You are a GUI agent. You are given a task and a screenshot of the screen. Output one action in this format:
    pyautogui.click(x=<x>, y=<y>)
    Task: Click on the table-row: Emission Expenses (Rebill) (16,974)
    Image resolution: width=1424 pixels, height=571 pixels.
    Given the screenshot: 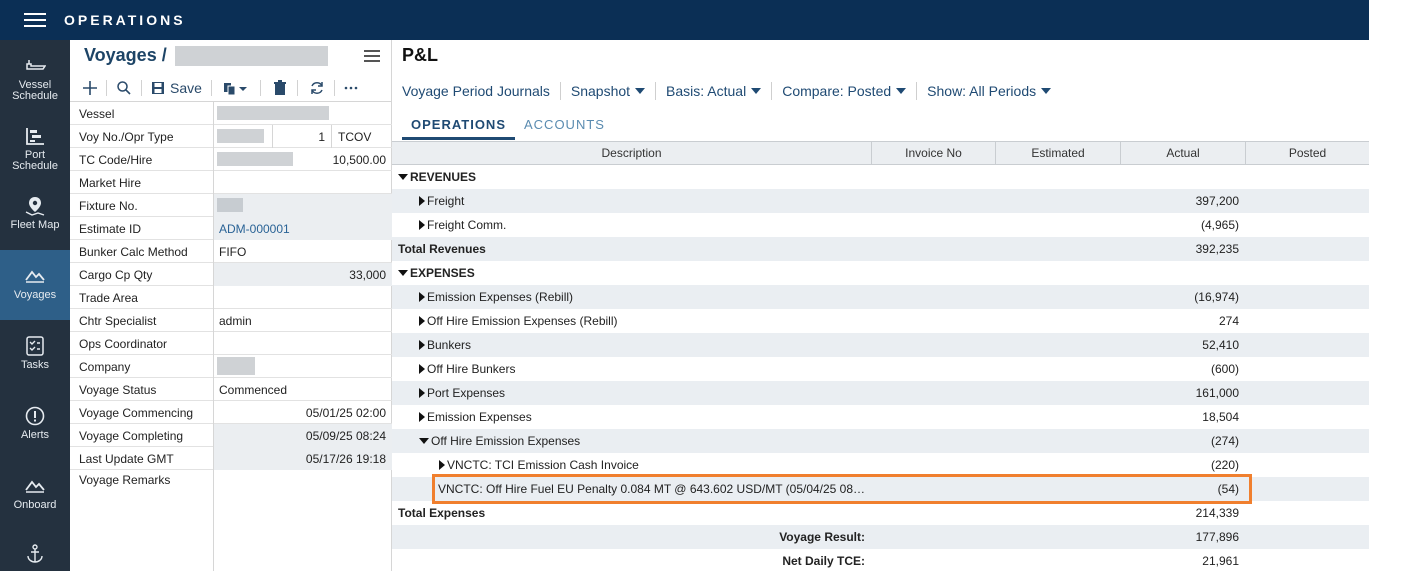 What is the action you would take?
    pyautogui.click(x=880, y=297)
    